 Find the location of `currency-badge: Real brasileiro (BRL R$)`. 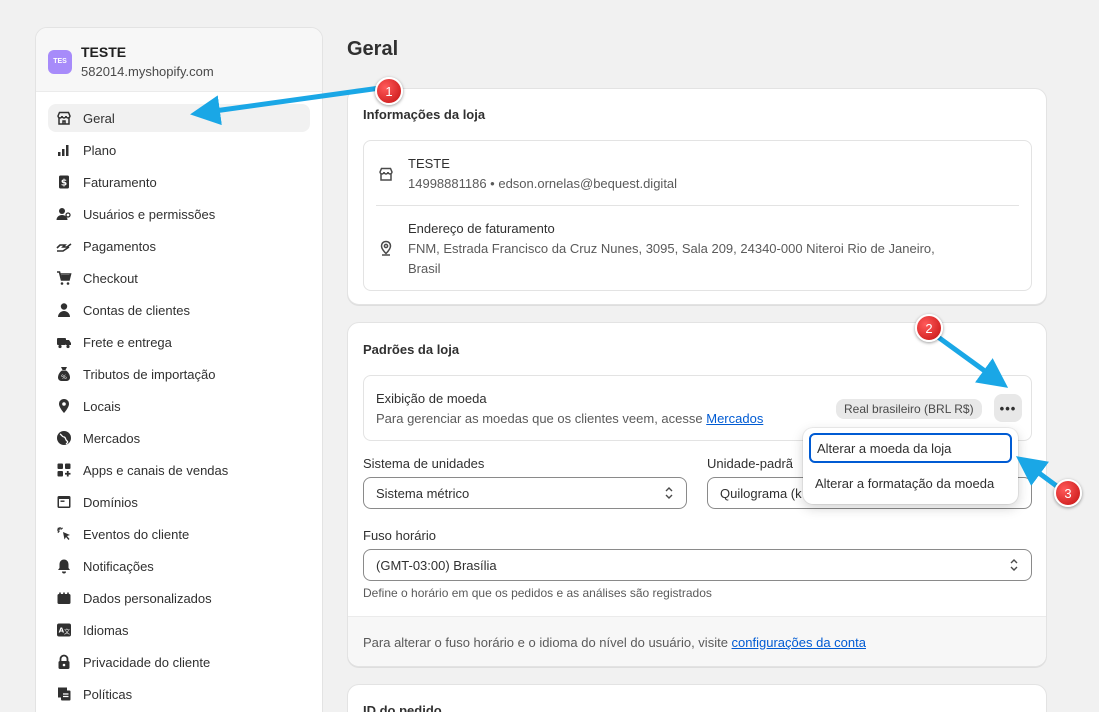

currency-badge: Real brasileiro (BRL R$) is located at coordinates (909, 409).